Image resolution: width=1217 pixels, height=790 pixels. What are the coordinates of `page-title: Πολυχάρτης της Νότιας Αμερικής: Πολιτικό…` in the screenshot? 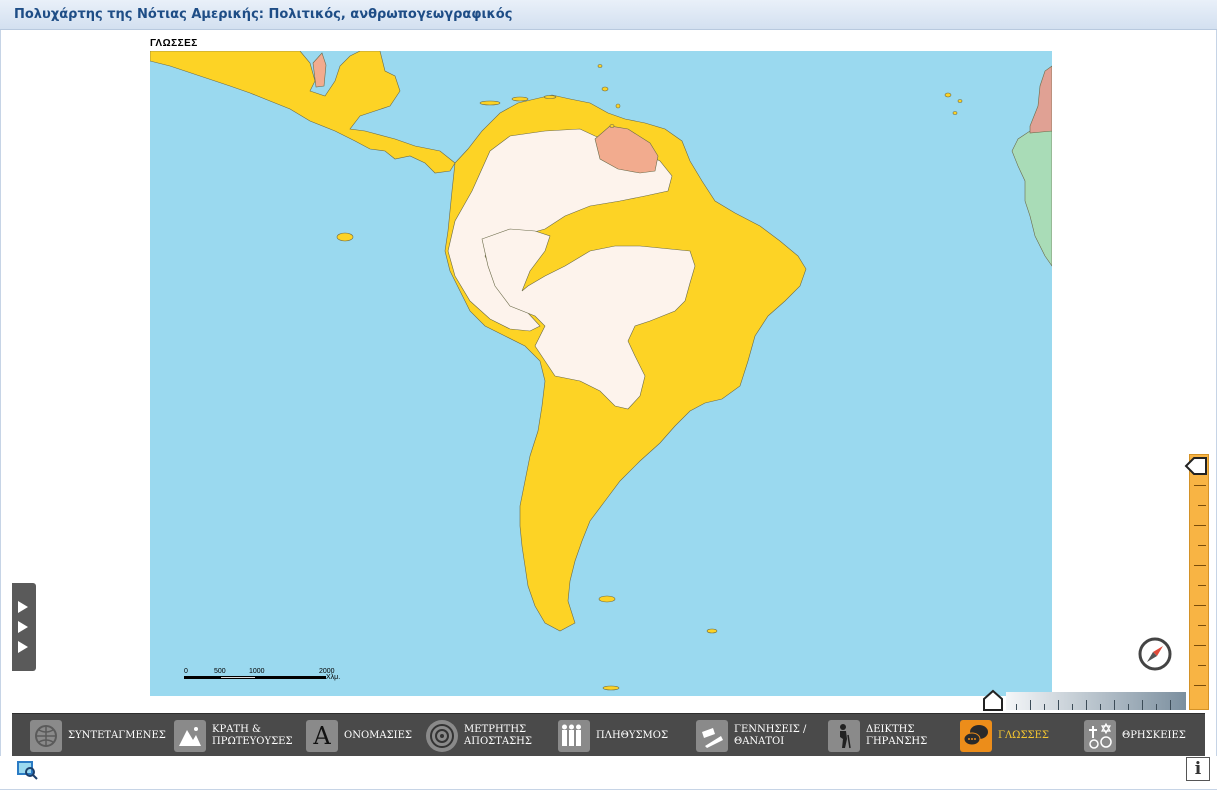 It's located at (263, 14).